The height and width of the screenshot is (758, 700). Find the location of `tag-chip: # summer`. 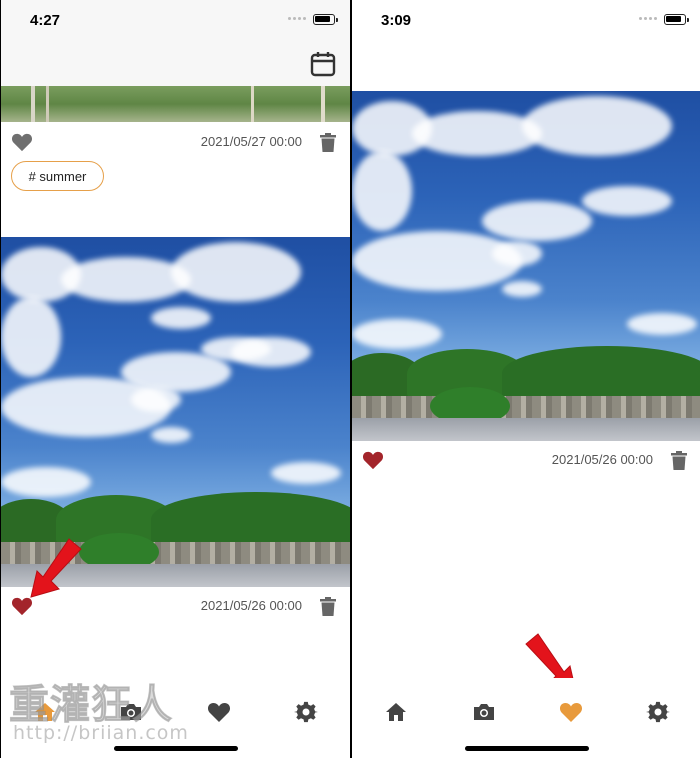

tag-chip: # summer is located at coordinates (57, 176).